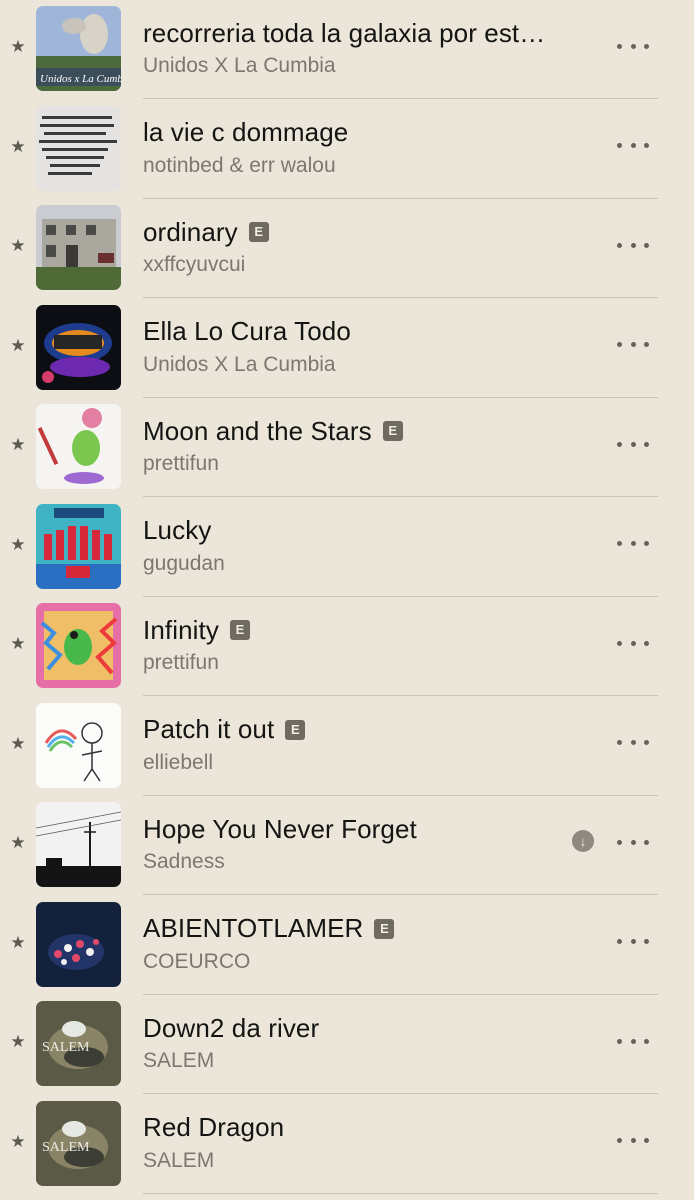 This screenshot has height=1200, width=694. Describe the element at coordinates (347, 349) in the screenshot. I see `track-row: ★ Ella Lo Cura Todo Unidos X La Cumbia` at that location.